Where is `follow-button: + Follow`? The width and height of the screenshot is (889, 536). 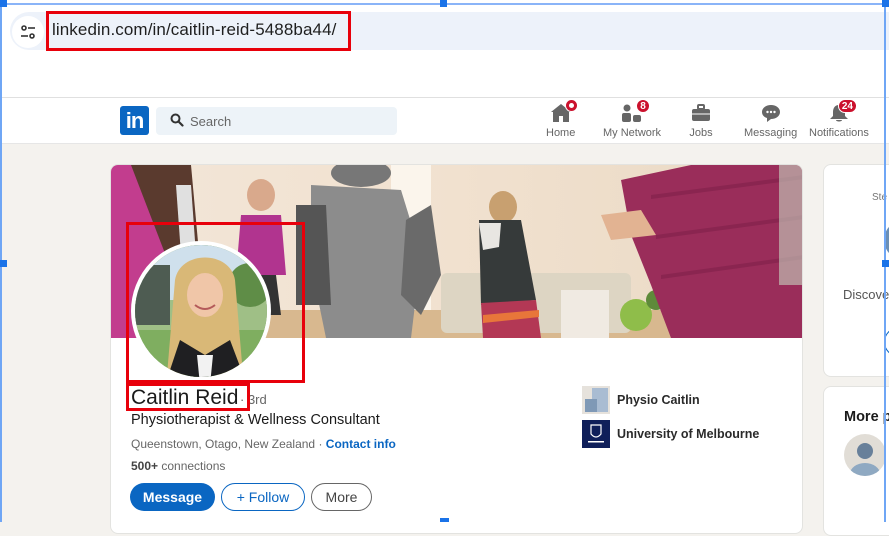
follow-button: + Follow is located at coordinates (263, 497).